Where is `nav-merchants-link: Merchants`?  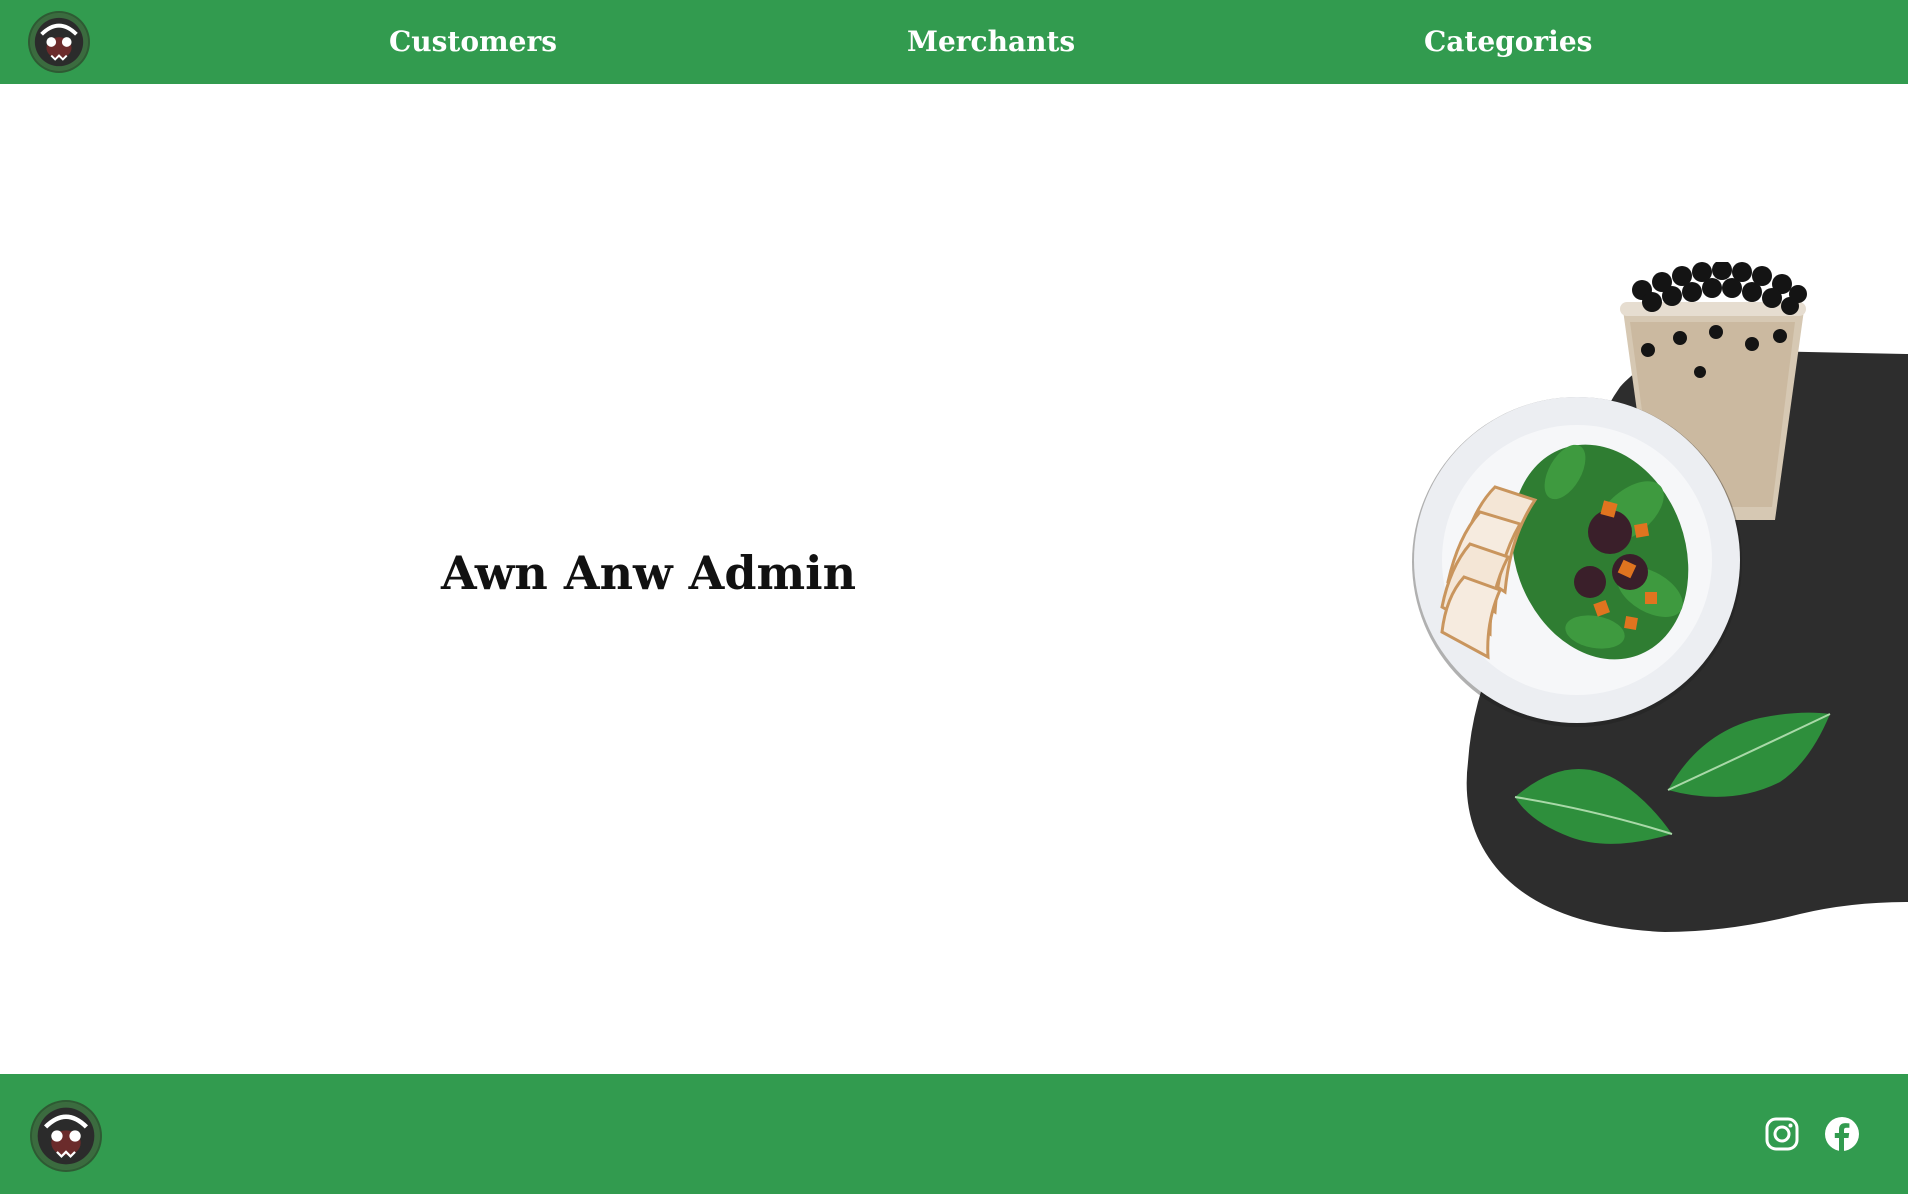
nav-merchants-link: Merchants is located at coordinates (991, 42).